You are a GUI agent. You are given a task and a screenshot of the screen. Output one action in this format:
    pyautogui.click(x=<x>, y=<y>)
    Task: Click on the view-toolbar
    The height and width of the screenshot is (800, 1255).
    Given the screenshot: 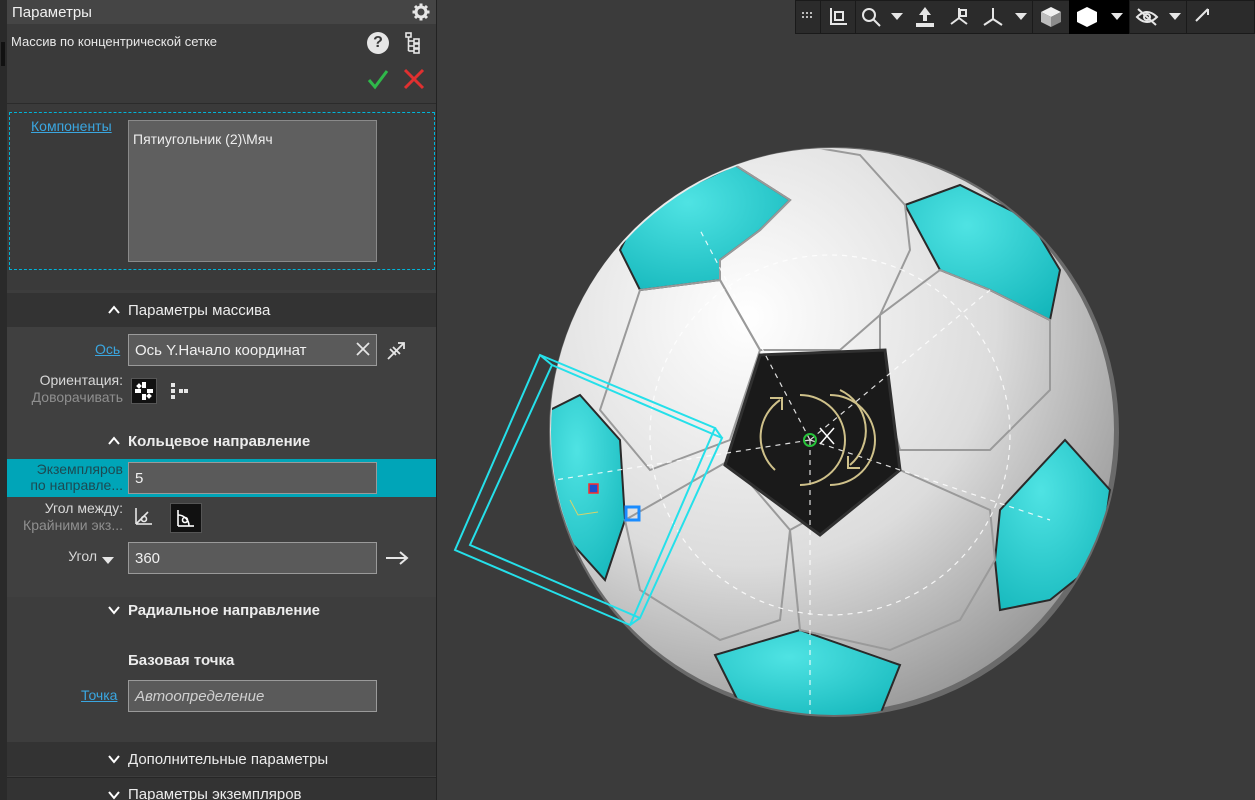 What is the action you would take?
    pyautogui.click(x=1025, y=17)
    